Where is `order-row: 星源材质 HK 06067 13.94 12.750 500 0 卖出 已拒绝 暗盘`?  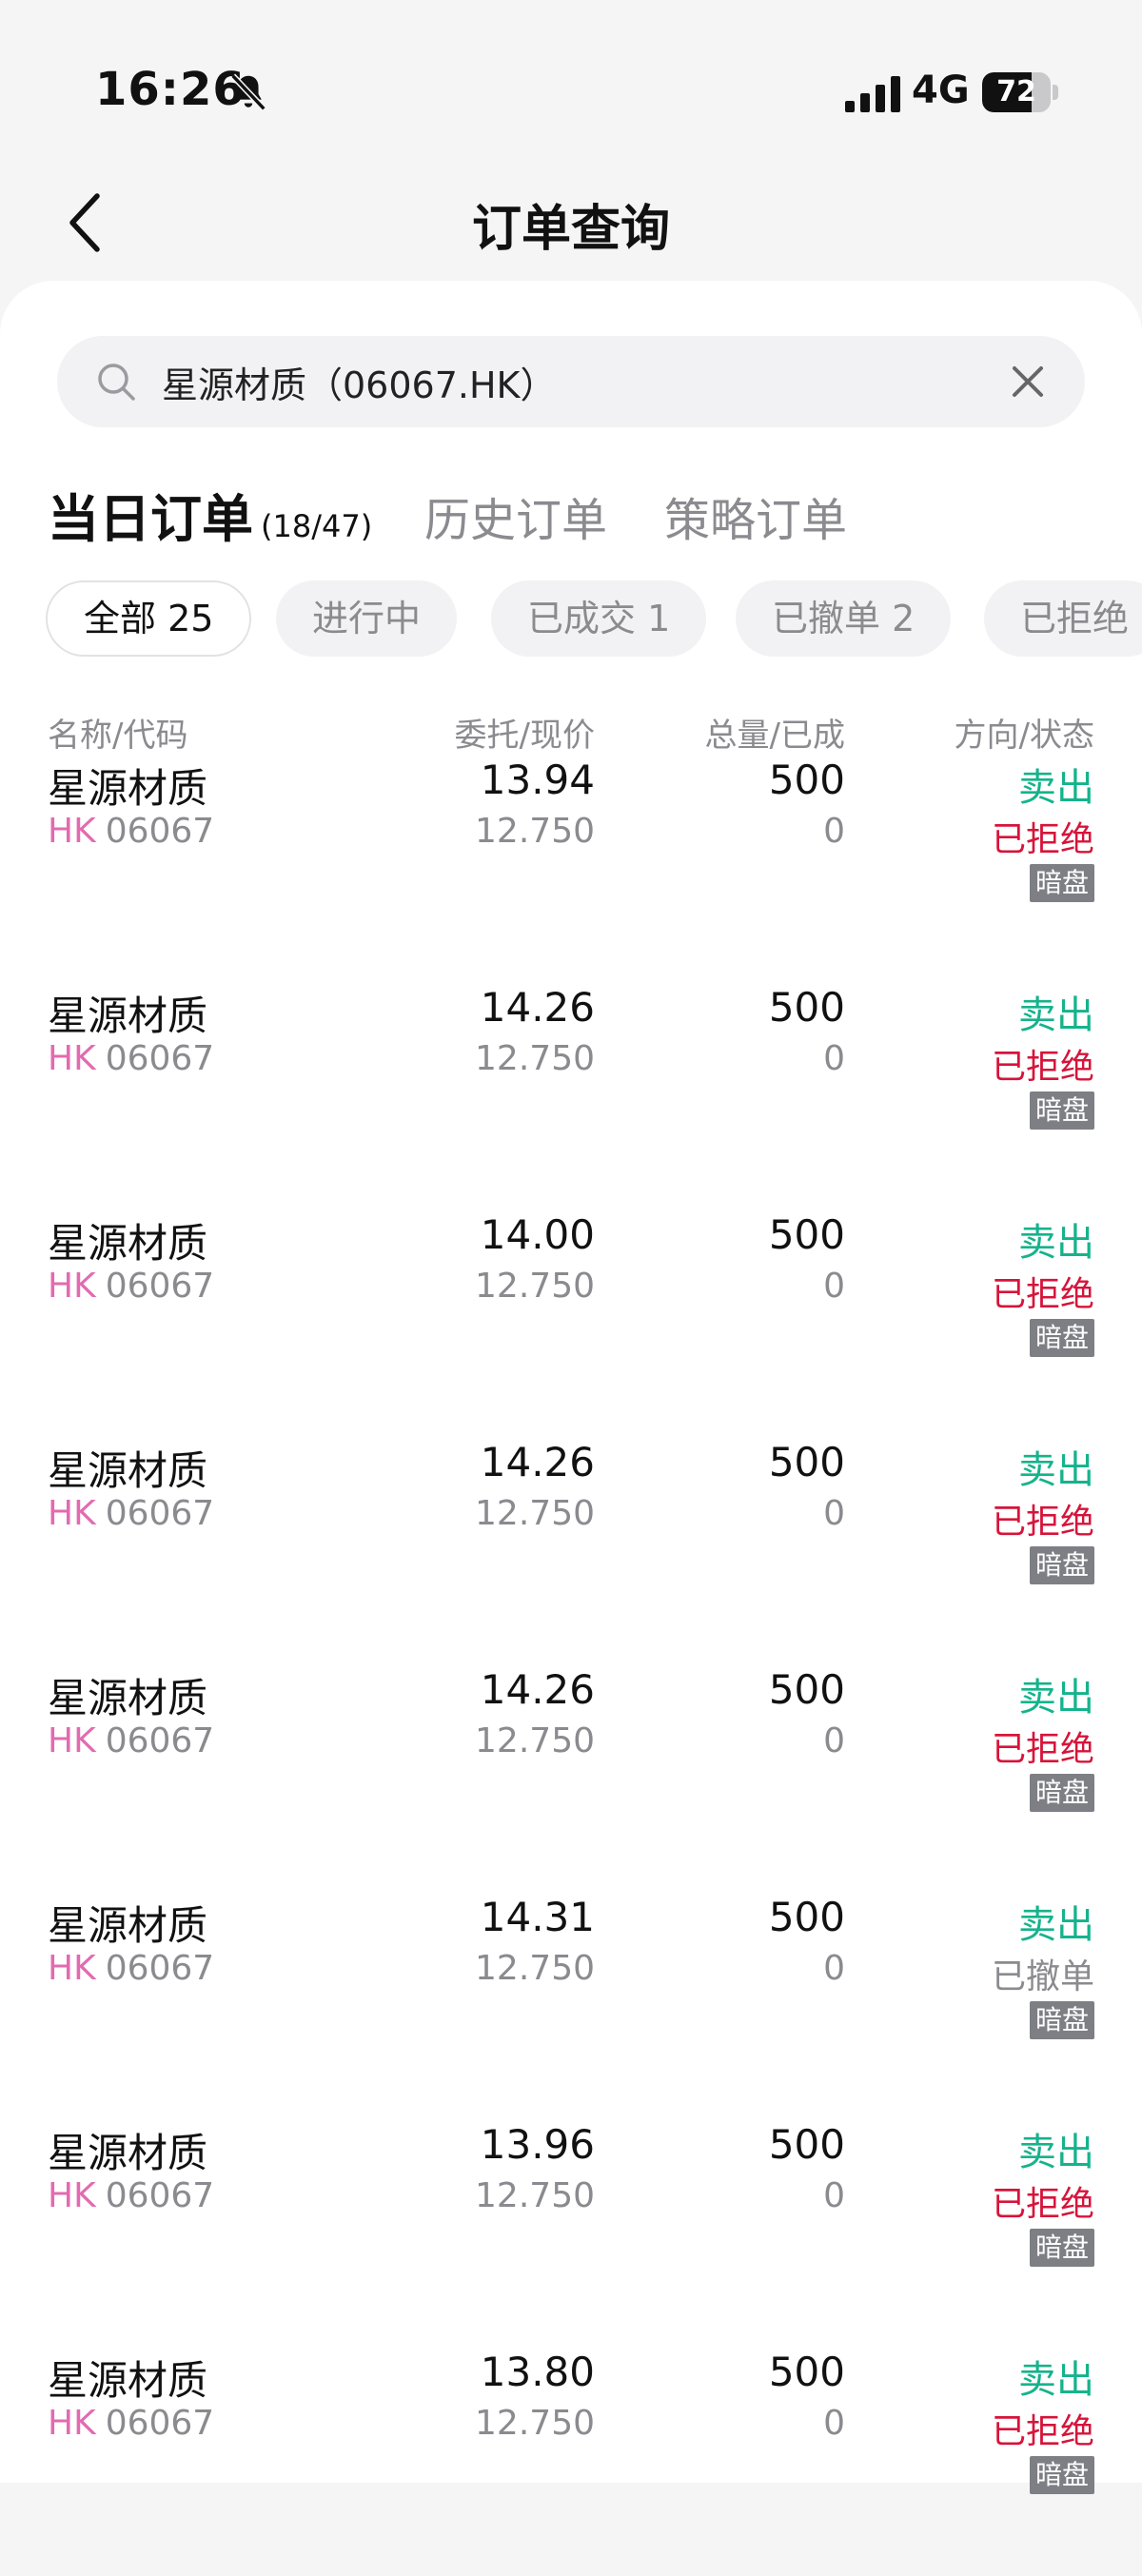 order-row: 星源材质 HK 06067 13.94 12.750 500 0 卖出 已拒绝 暗盘 is located at coordinates (571, 870).